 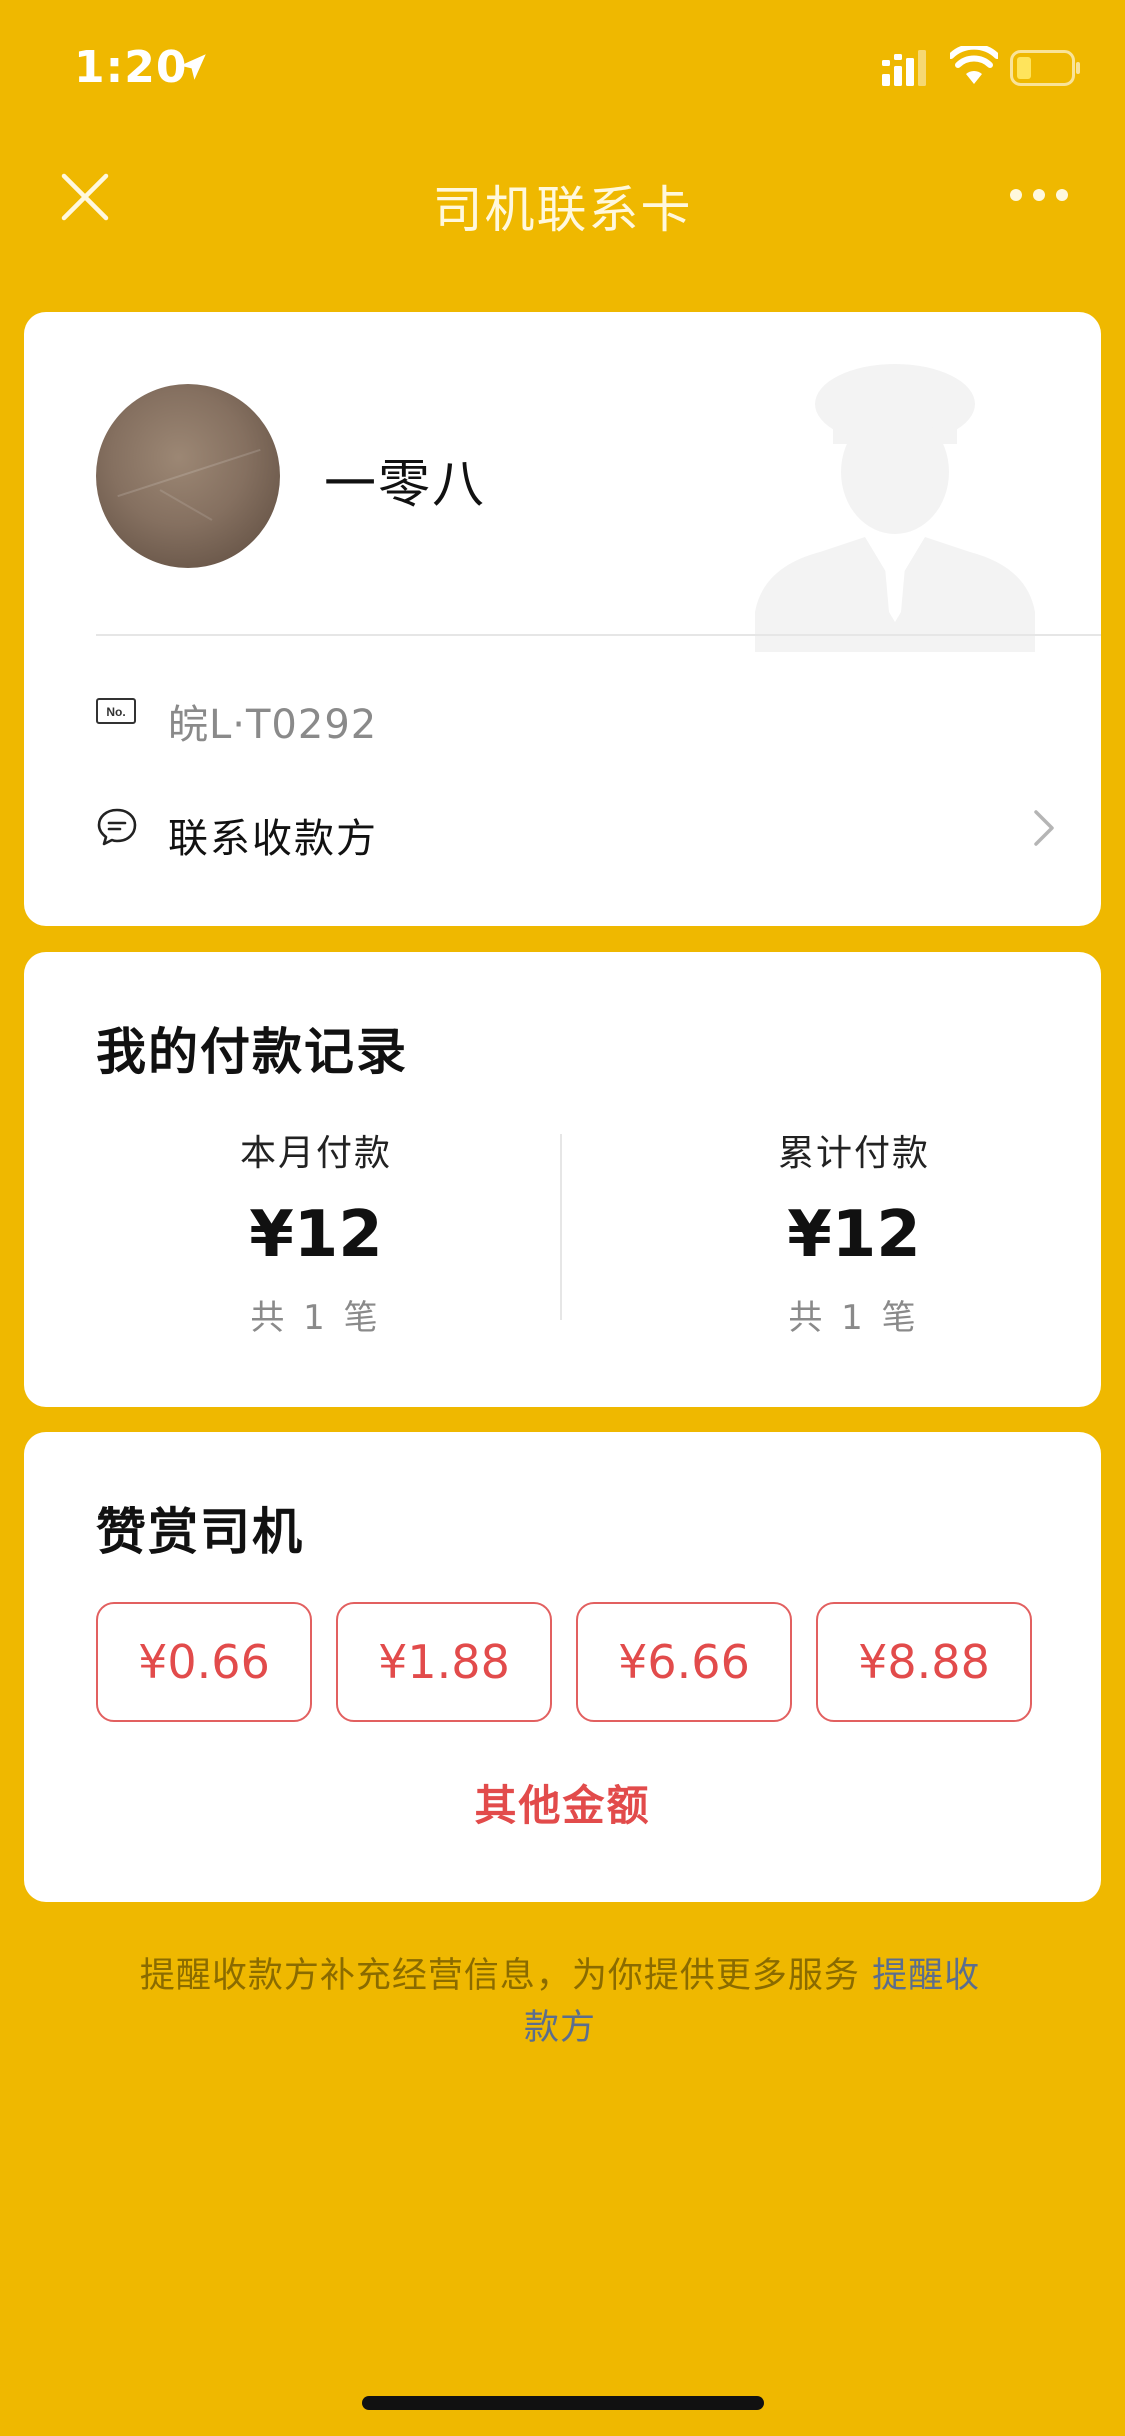 I want to click on status-bar: 1:20, so click(x=562, y=67).